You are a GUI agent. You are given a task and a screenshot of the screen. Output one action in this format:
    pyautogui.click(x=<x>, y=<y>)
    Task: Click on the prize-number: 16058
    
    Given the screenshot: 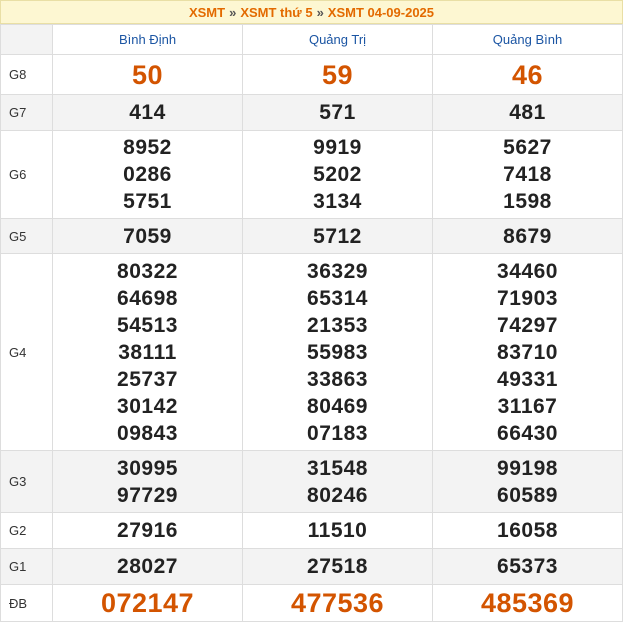 What is the action you would take?
    pyautogui.click(x=527, y=530)
    